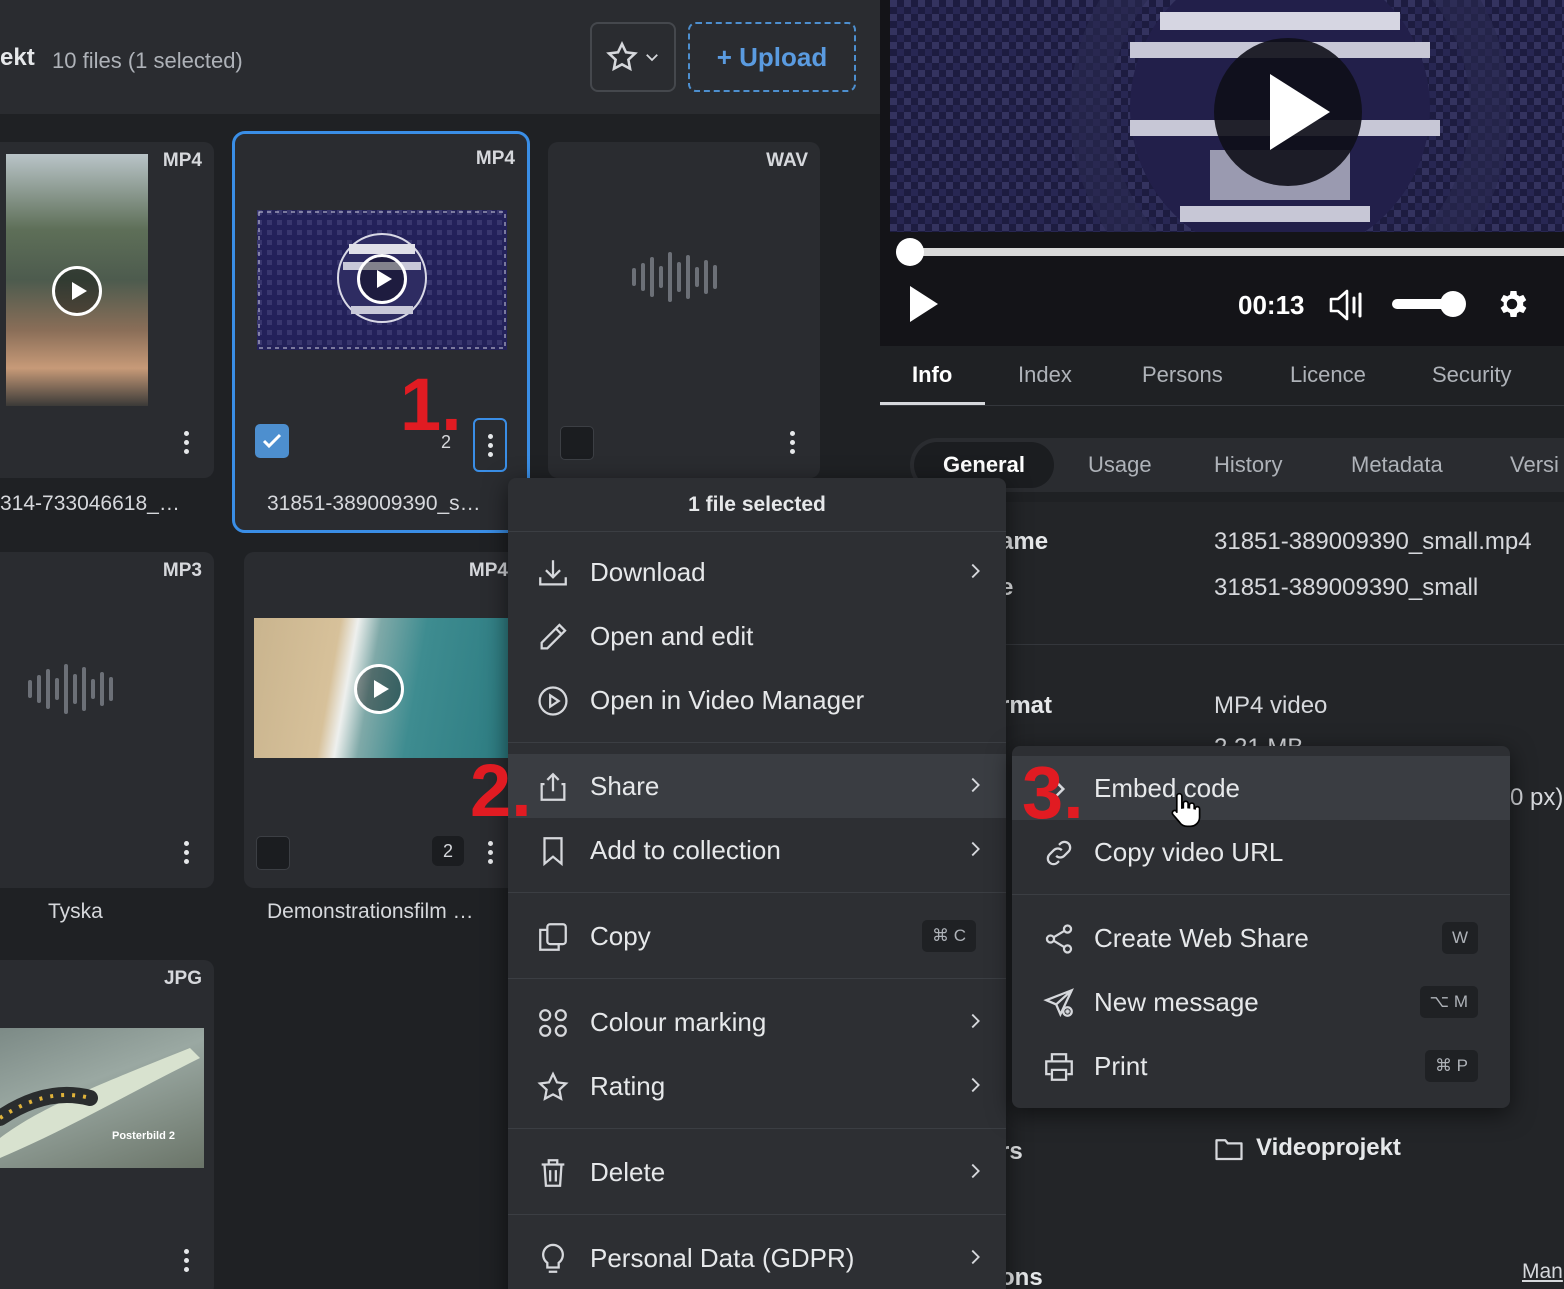 The image size is (1564, 1289). What do you see at coordinates (1053, 792) in the screenshot?
I see `step-annotation-3: 3.` at bounding box center [1053, 792].